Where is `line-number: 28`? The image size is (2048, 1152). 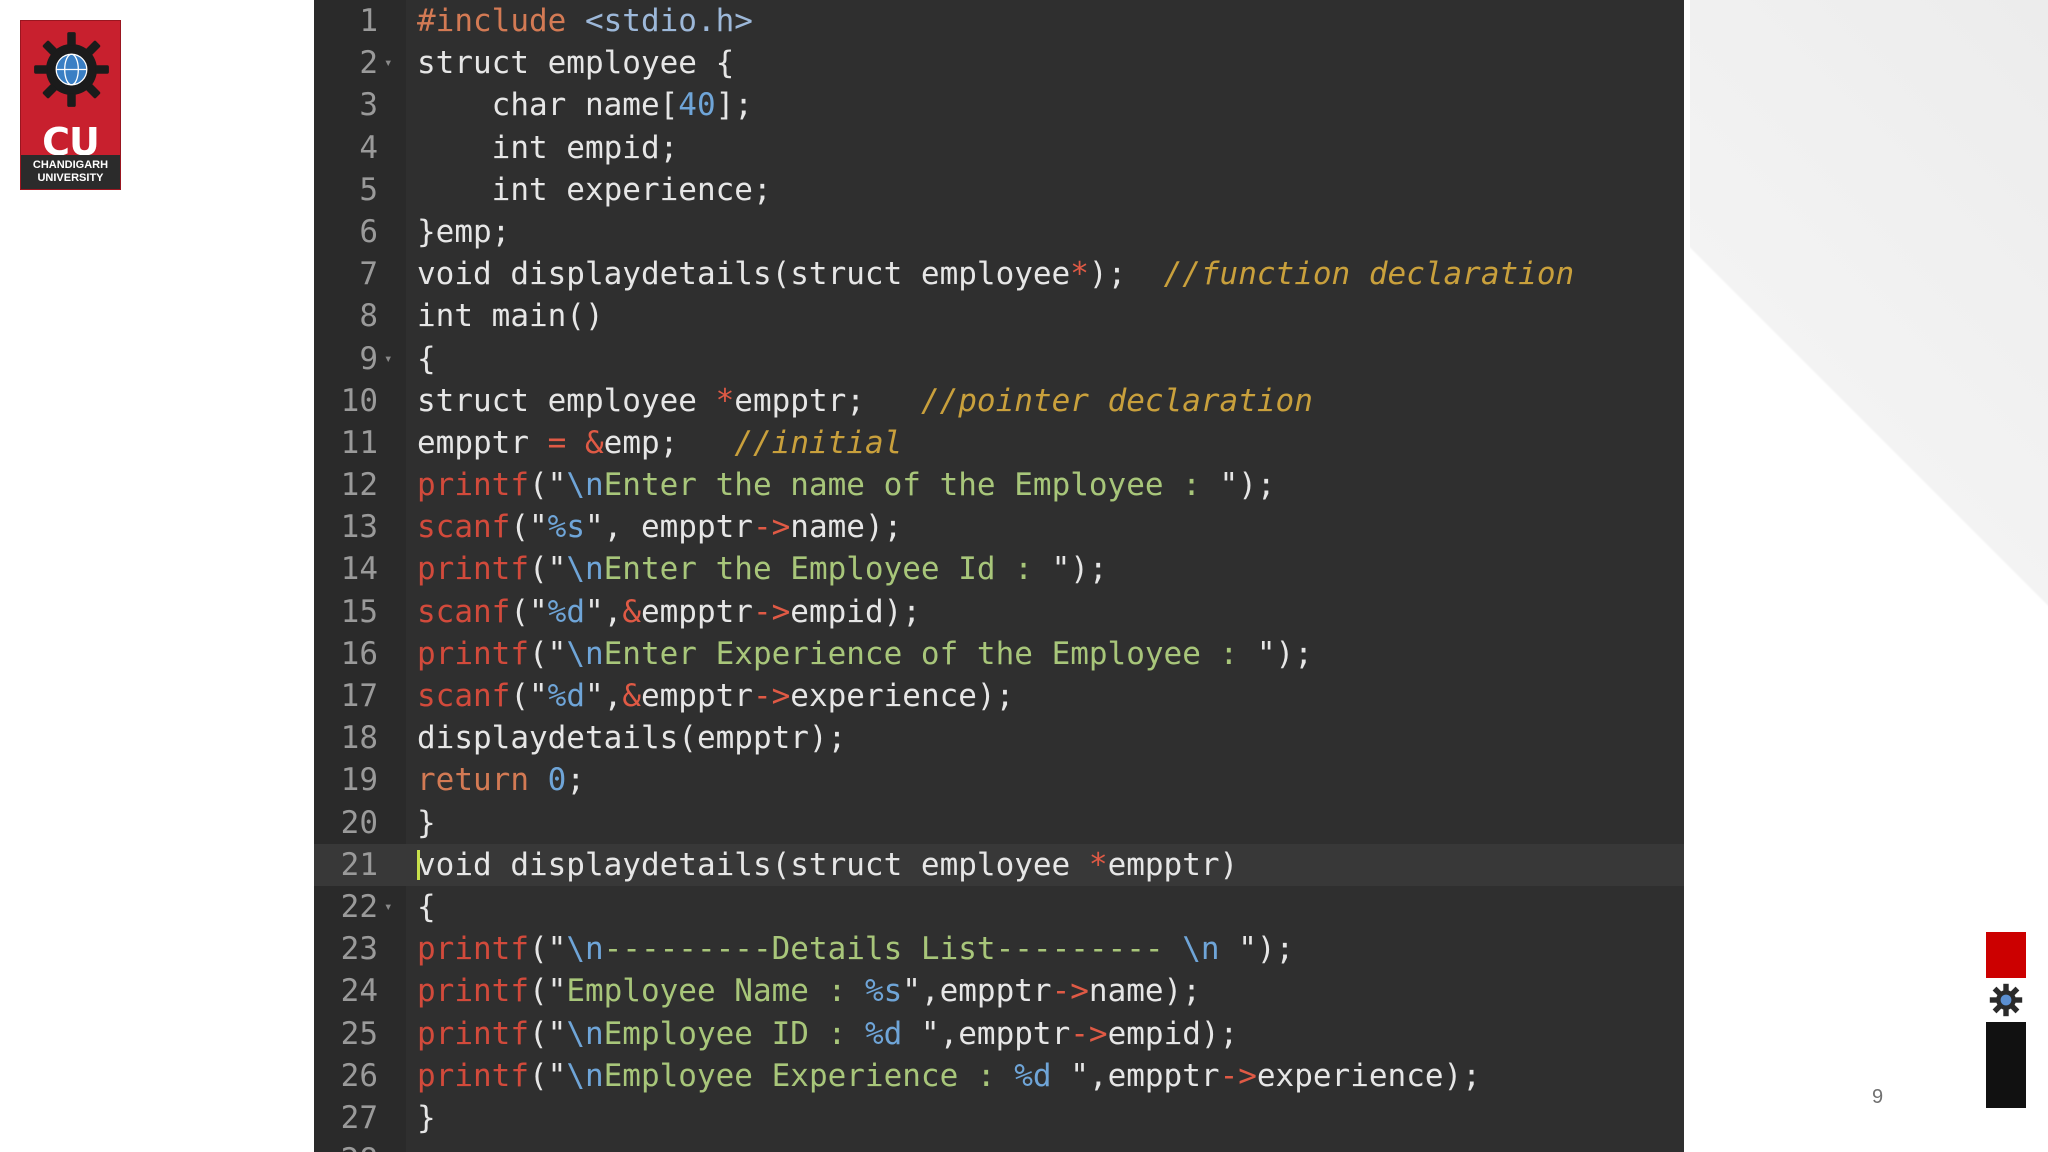 line-number: 28 is located at coordinates (346, 1145).